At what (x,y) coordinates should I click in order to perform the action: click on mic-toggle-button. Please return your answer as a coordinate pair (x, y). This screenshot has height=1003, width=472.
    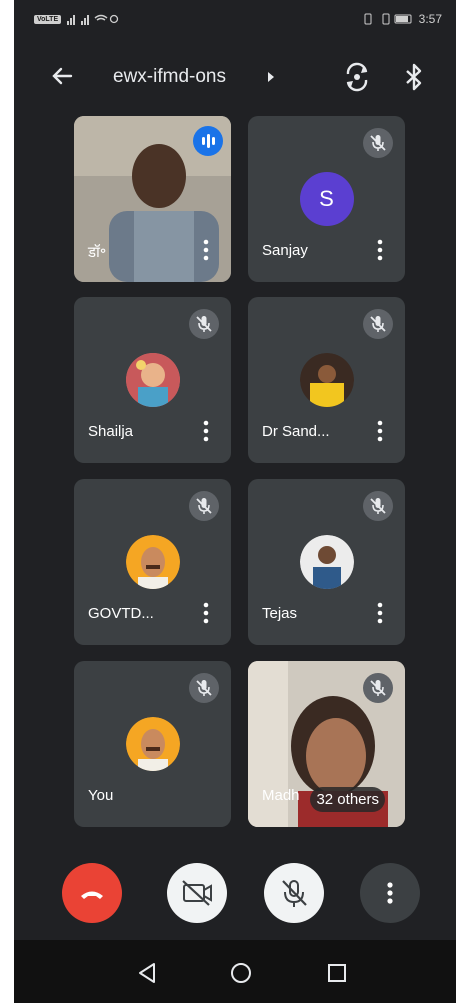
    Looking at the image, I should click on (294, 893).